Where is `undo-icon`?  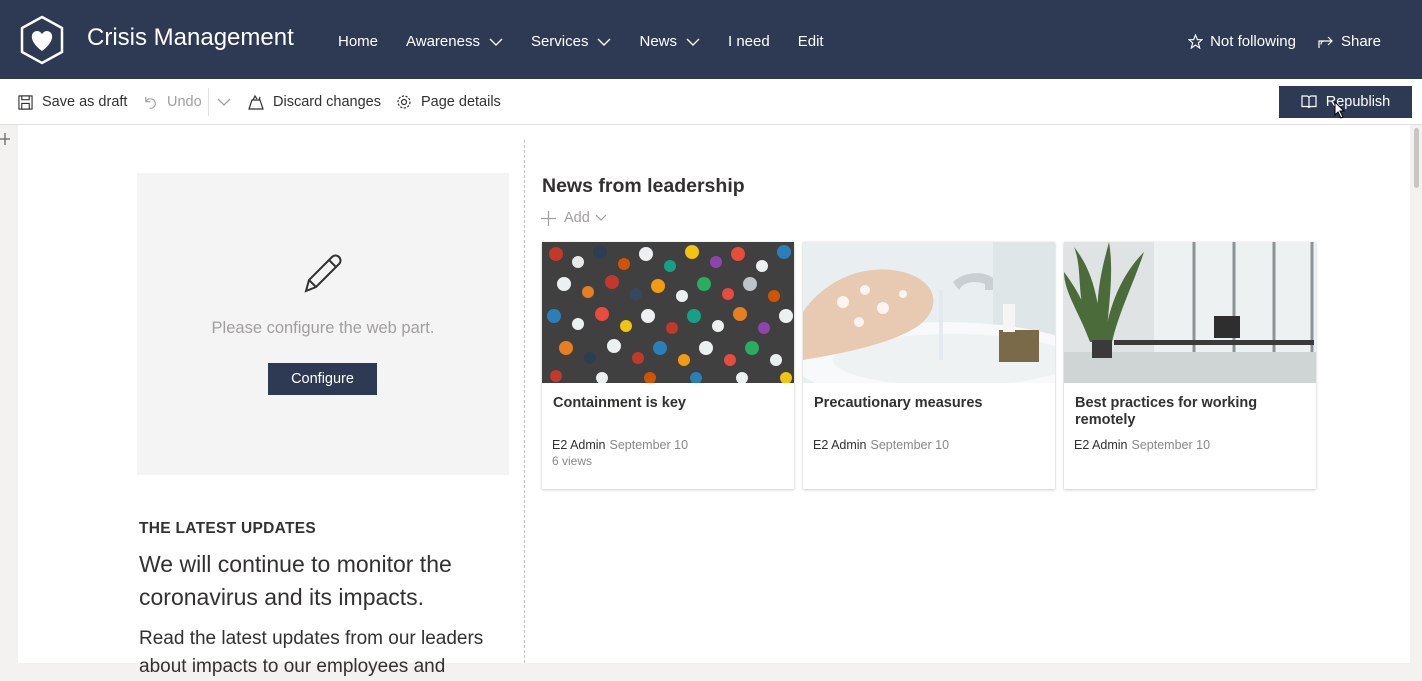 undo-icon is located at coordinates (150, 102).